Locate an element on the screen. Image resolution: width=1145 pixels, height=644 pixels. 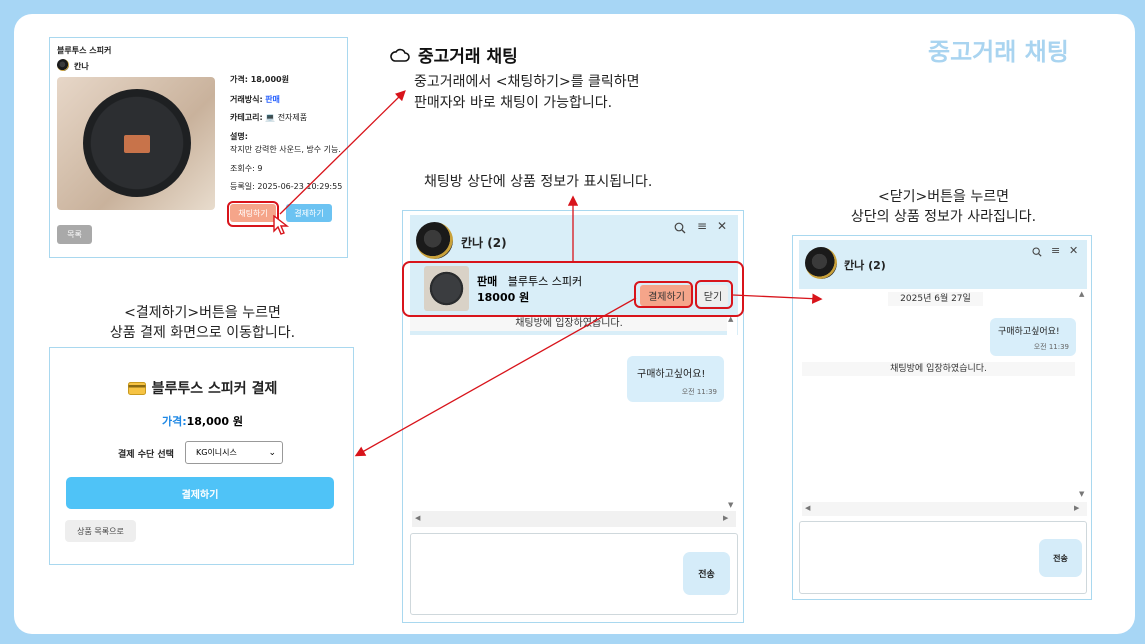
arrow-to-closed-chat is located at coordinates (777, 298).